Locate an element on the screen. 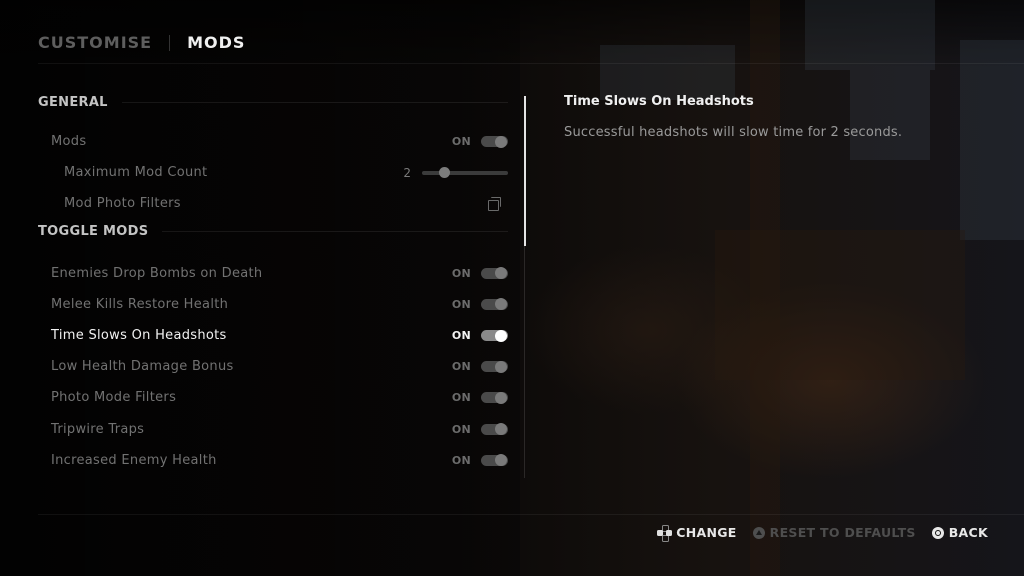  toggle-mod-row: Enemies Drop Bombs on Death ON is located at coordinates (273, 273).